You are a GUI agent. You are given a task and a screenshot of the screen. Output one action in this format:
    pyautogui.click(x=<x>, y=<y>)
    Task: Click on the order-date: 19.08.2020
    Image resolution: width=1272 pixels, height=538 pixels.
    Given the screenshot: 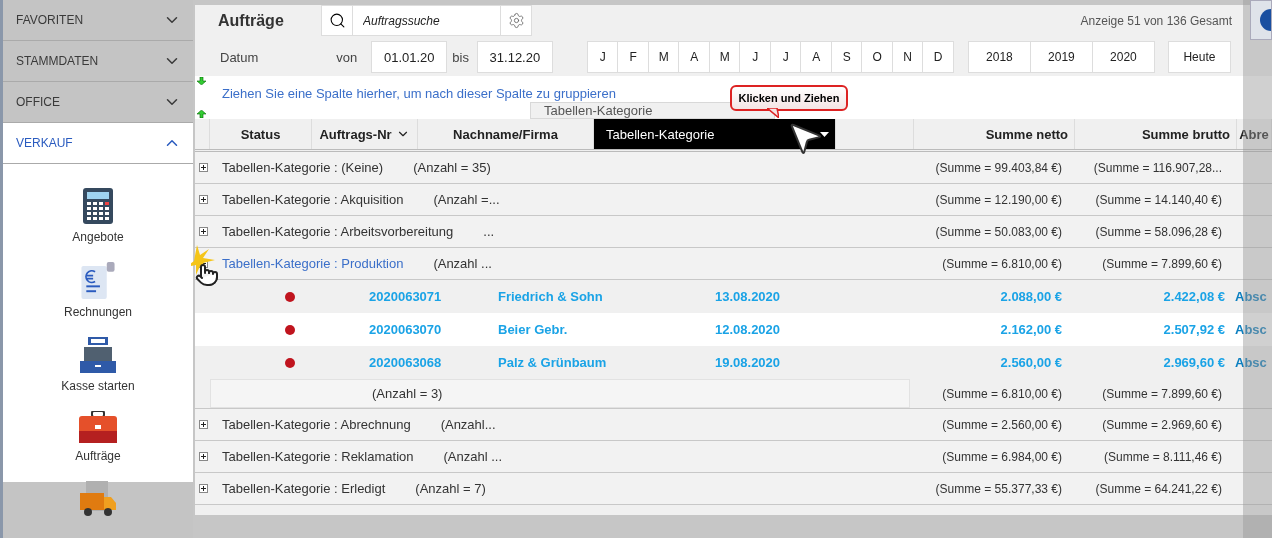 What is the action you would take?
    pyautogui.click(x=748, y=362)
    